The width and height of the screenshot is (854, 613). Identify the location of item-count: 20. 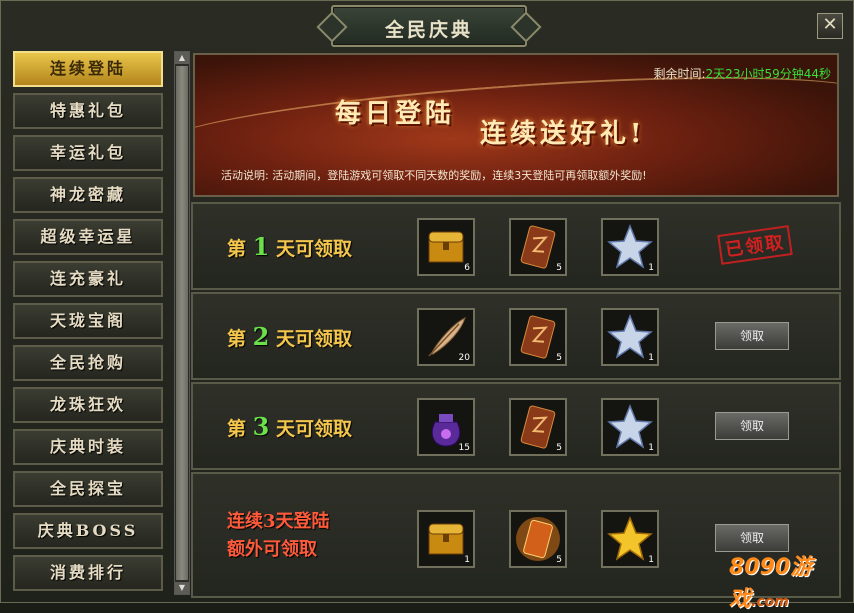
(464, 358).